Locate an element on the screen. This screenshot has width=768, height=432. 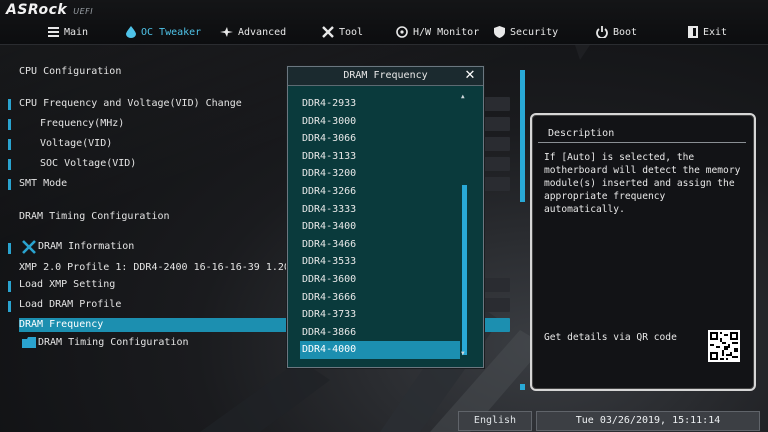
tab-boot: Boot is located at coordinates (616, 32).